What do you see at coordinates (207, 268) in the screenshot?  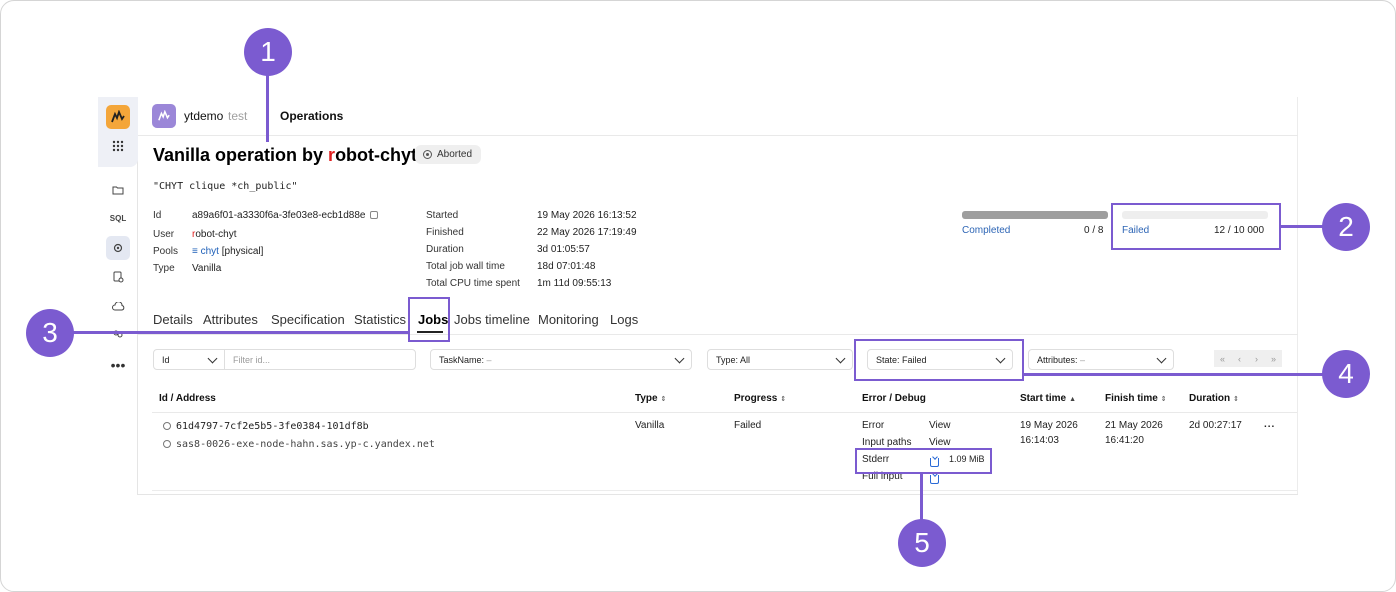 I see `meta-value-type: Vanilla` at bounding box center [207, 268].